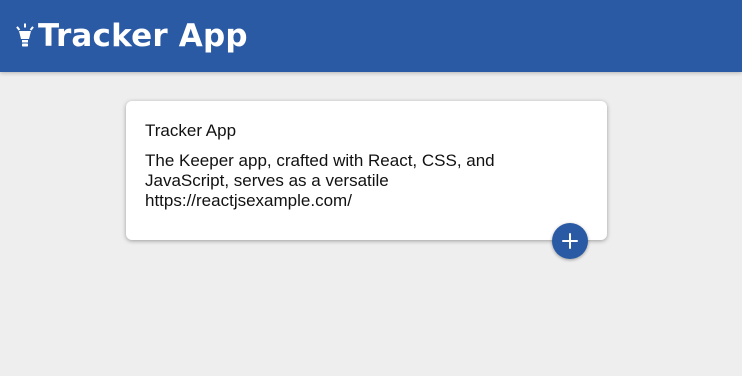 The image size is (742, 376). Describe the element at coordinates (191, 130) in the screenshot. I see `note-title: Tracker App` at that location.